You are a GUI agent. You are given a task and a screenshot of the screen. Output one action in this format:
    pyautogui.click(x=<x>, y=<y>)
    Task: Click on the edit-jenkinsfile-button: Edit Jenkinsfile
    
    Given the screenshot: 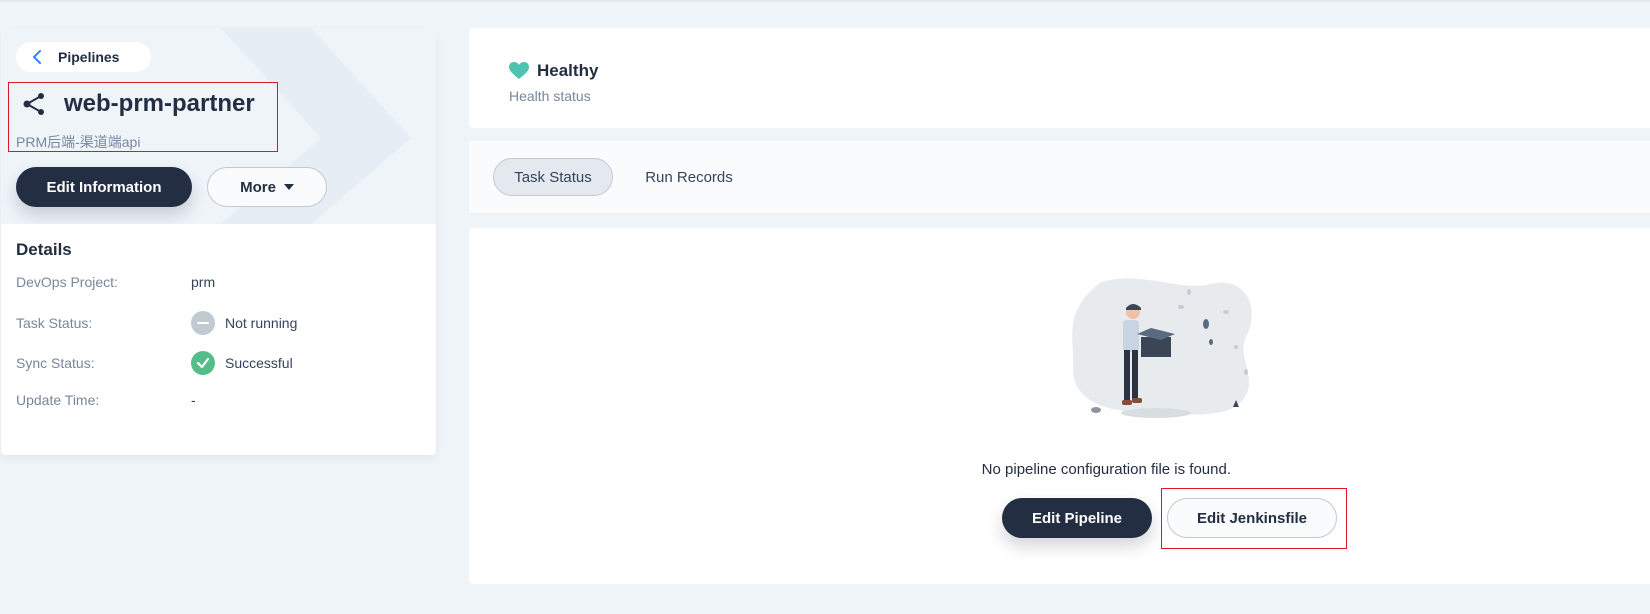 What is the action you would take?
    pyautogui.click(x=1252, y=518)
    